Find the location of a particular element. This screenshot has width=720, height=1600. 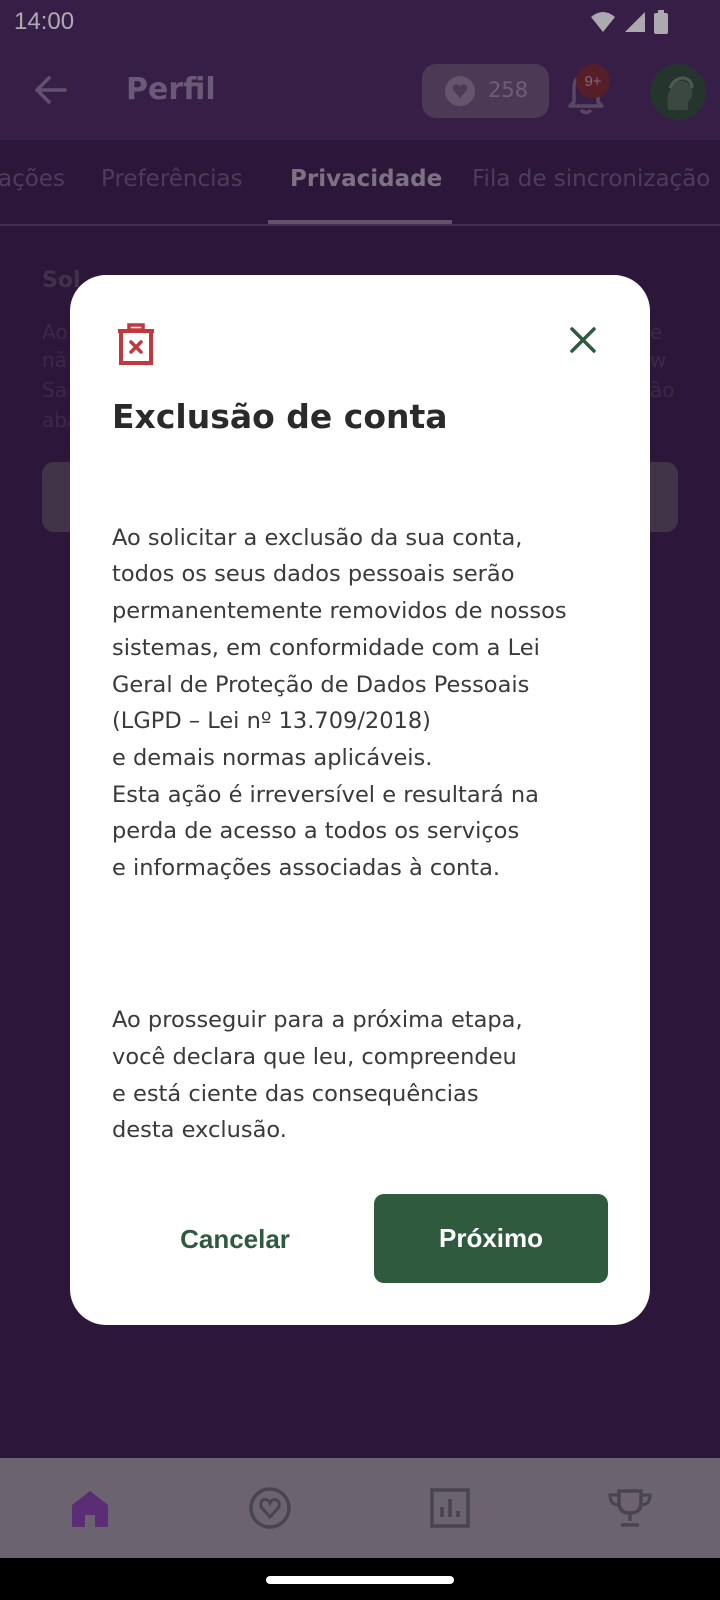

trophy-icon is located at coordinates (630, 1508).